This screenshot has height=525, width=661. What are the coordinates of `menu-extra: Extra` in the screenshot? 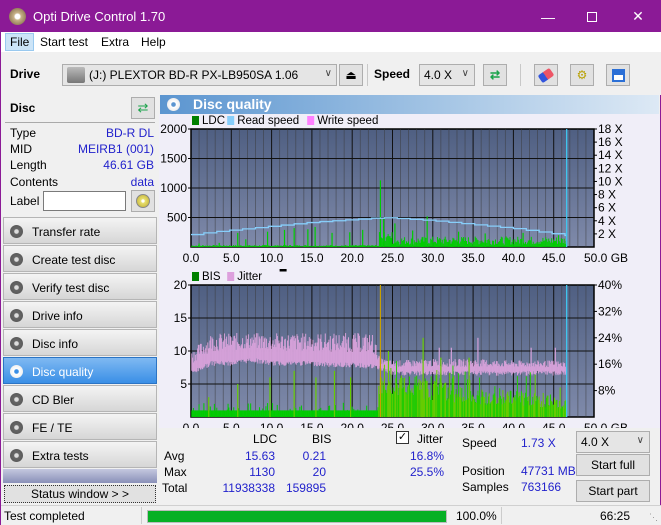 It's located at (115, 42).